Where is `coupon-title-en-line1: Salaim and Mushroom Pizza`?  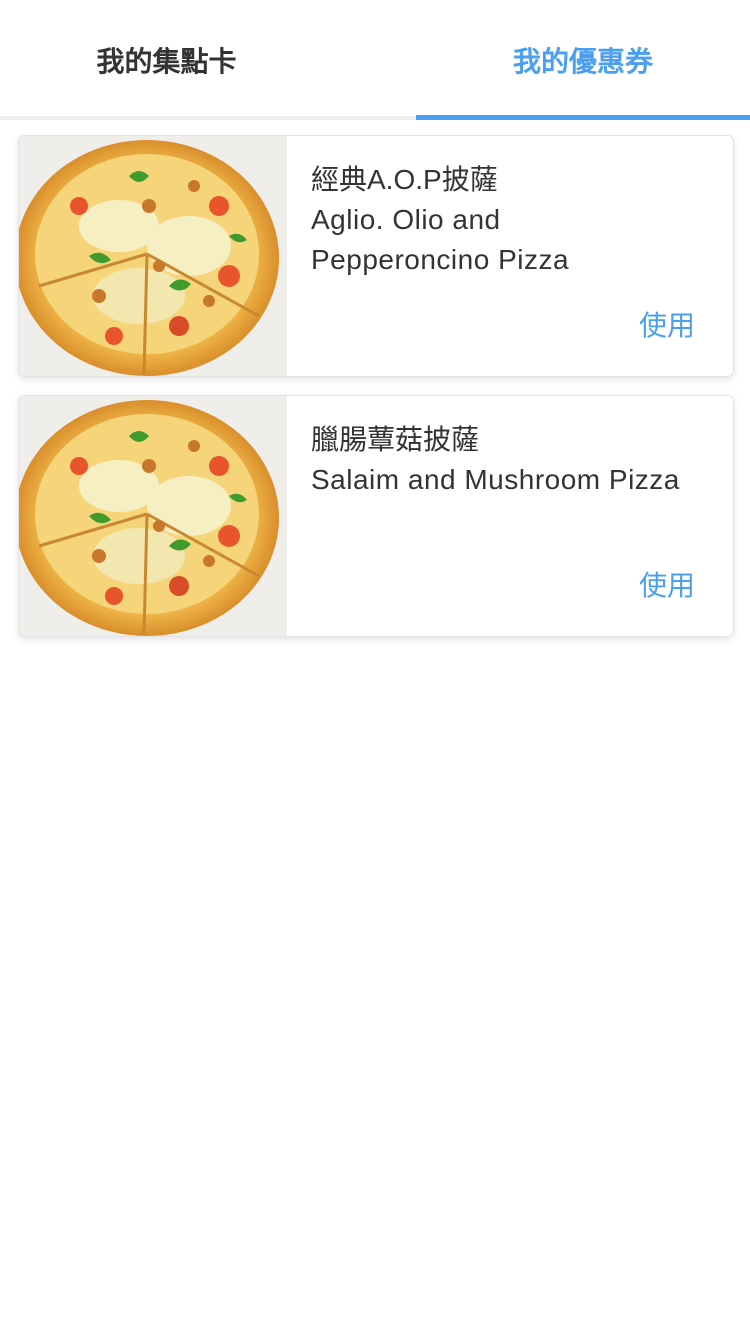
coupon-title-en-line1: Salaim and Mushroom Pizza is located at coordinates (495, 479).